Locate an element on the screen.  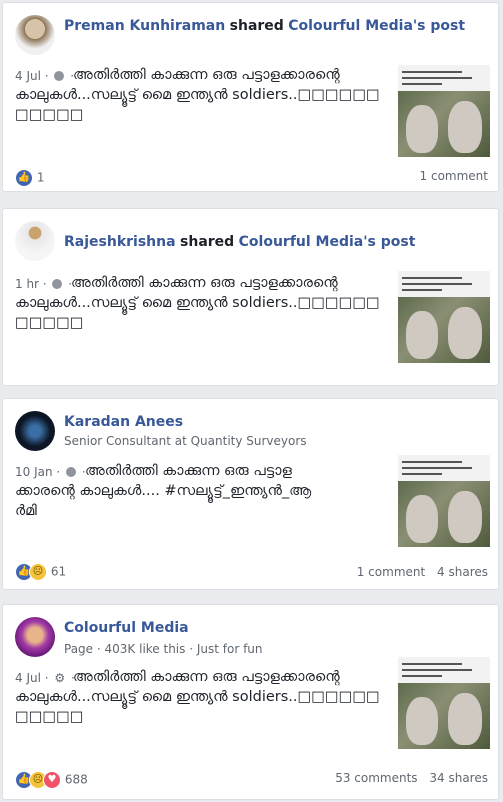
reaction-summary: 👍 ☹ ♥ 688 is located at coordinates (51, 780).